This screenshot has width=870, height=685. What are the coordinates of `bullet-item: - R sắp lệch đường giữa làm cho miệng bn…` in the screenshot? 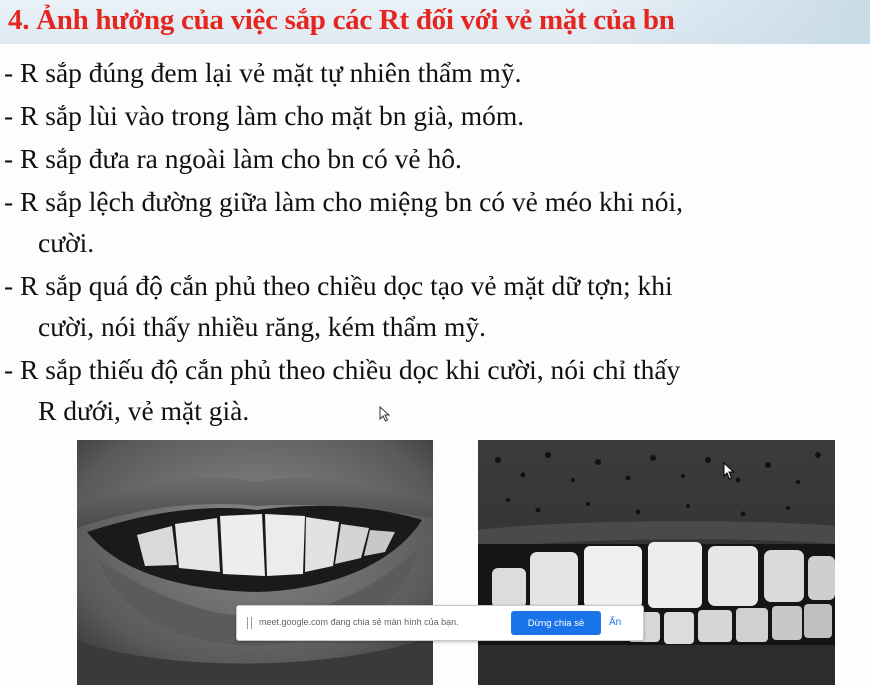 It's located at (434, 222).